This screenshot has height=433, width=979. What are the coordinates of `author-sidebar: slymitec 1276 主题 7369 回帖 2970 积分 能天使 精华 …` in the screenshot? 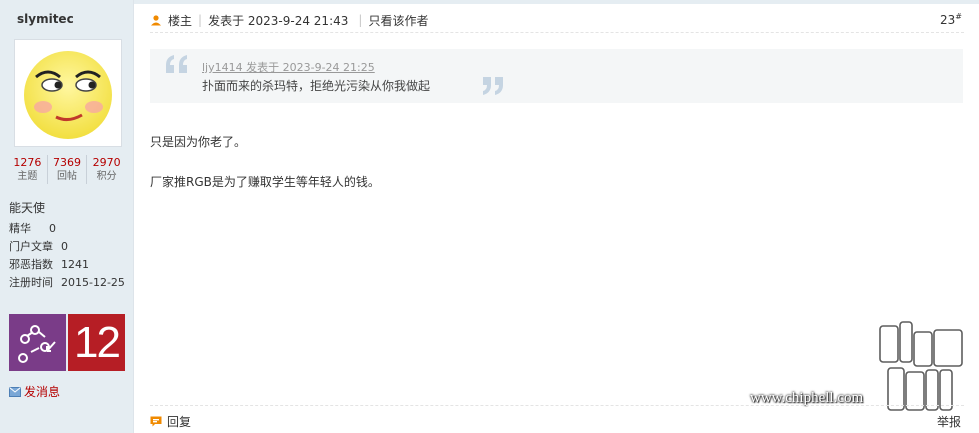 It's located at (67, 216).